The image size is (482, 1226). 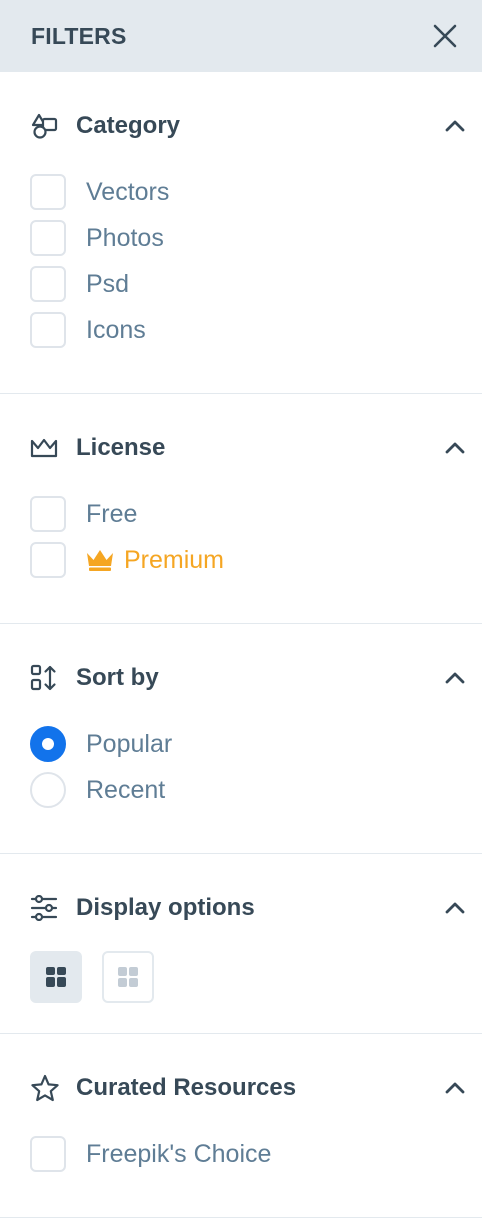 I want to click on popular-radio, so click(x=48, y=744).